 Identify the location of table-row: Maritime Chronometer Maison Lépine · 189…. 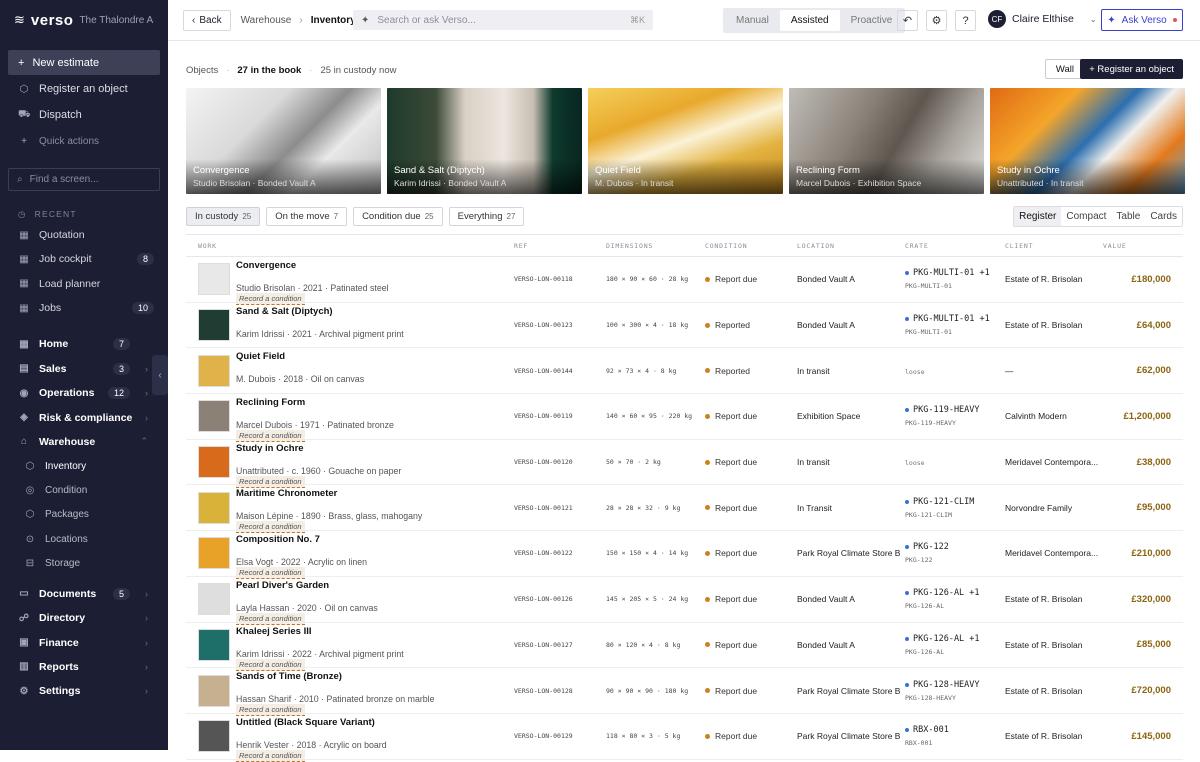
(684, 509).